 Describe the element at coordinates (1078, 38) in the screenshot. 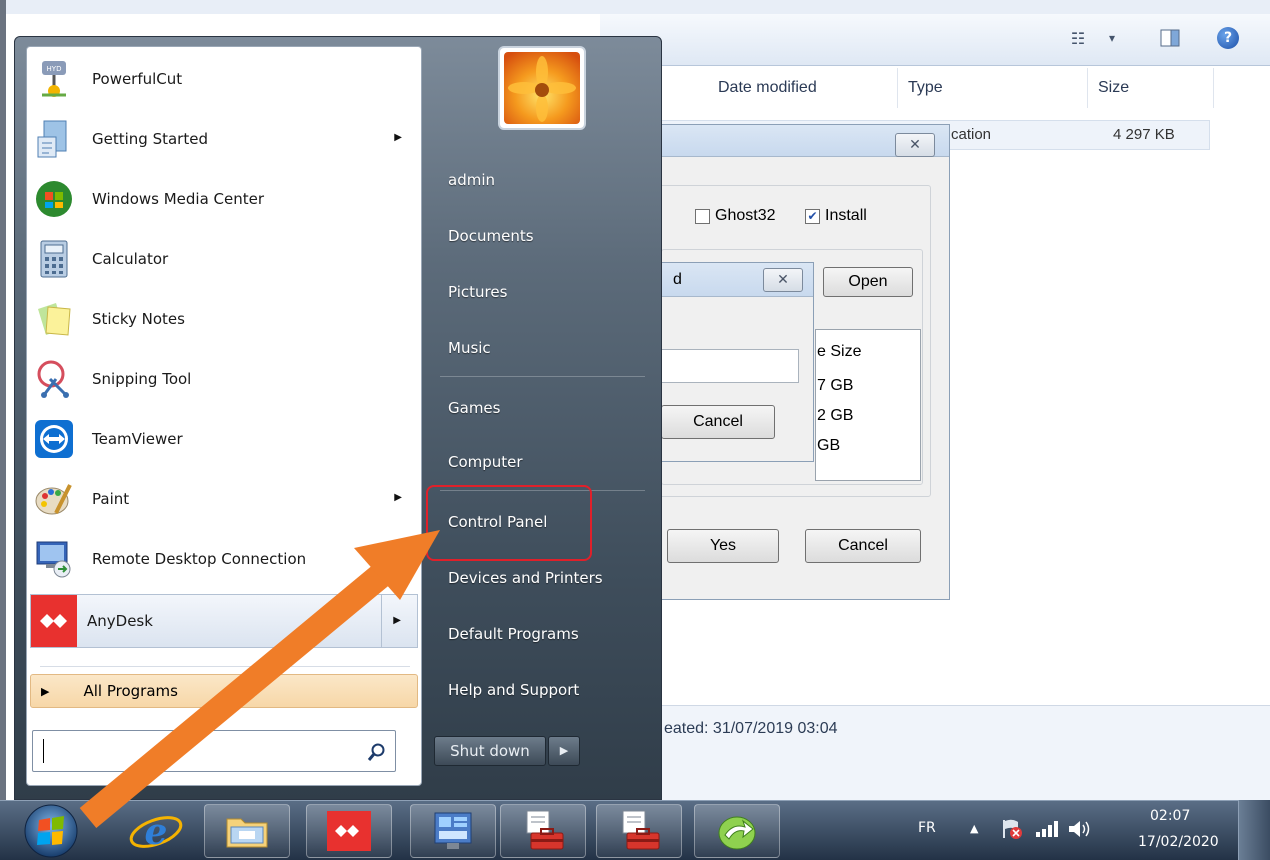

I see `view-icon: ☷` at that location.